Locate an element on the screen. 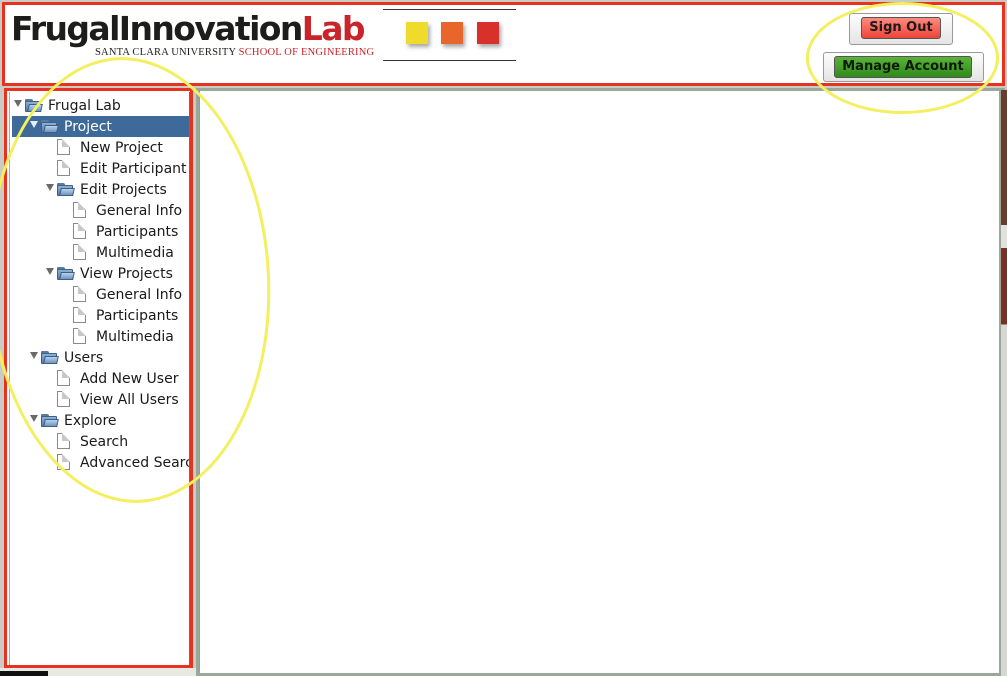 This screenshot has width=1007, height=676. tree-item-label: View All Users is located at coordinates (129, 400).